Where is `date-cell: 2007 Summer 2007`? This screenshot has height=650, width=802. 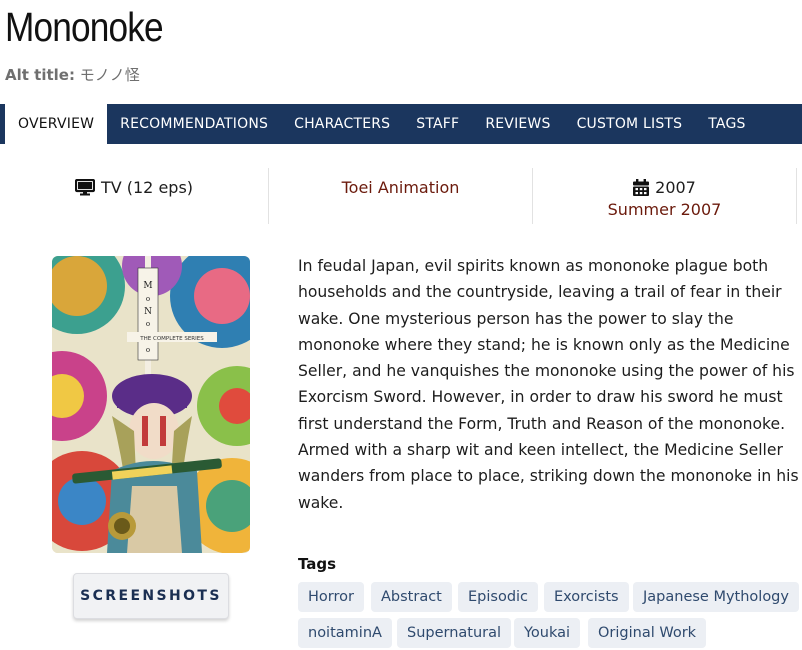 date-cell: 2007 Summer 2007 is located at coordinates (664, 196).